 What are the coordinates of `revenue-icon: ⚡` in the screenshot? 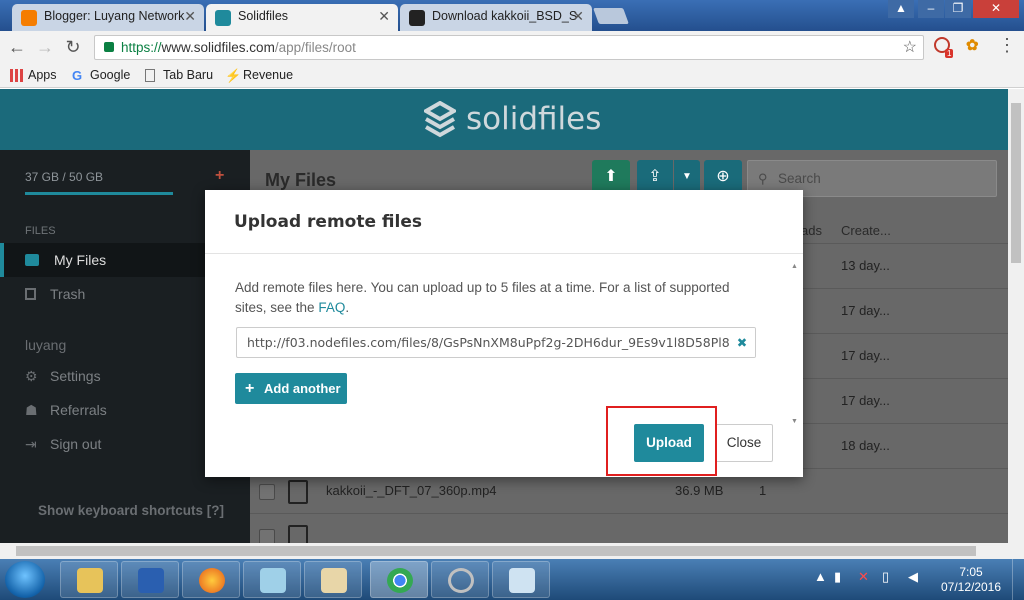 It's located at (233, 75).